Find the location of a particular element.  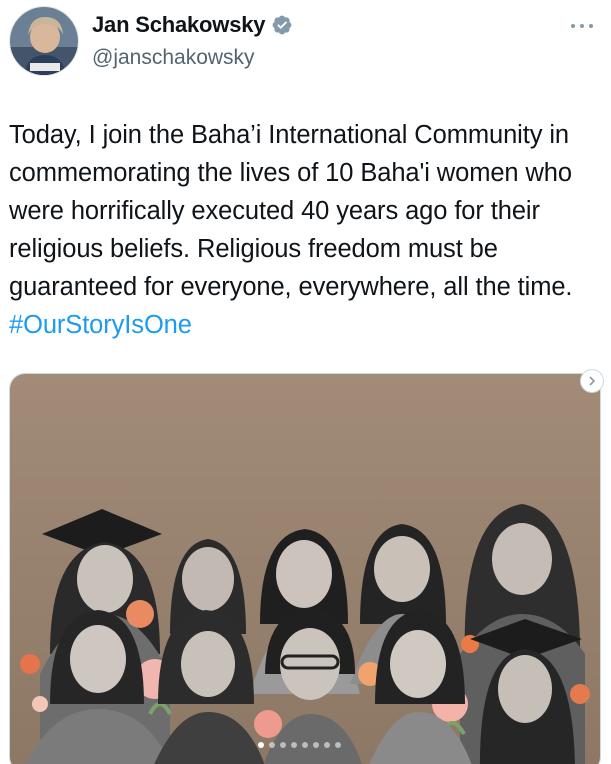

verified-badge-icon is located at coordinates (282, 25).